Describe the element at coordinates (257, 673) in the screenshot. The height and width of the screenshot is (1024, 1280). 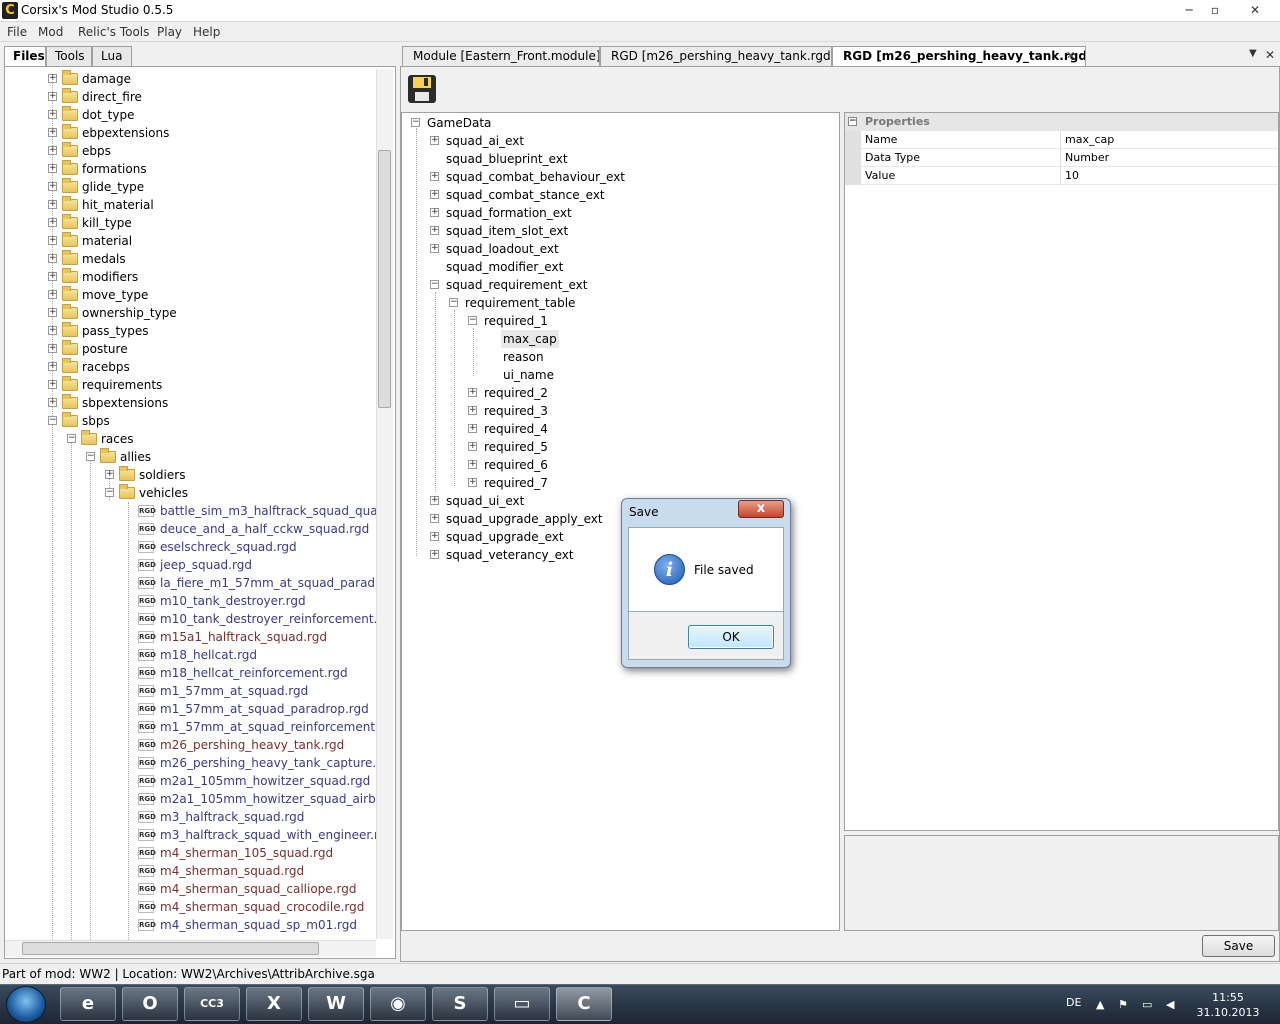
I see `rgd-file-item: RGD m18_hellcat_reinforcement.rgd` at that location.